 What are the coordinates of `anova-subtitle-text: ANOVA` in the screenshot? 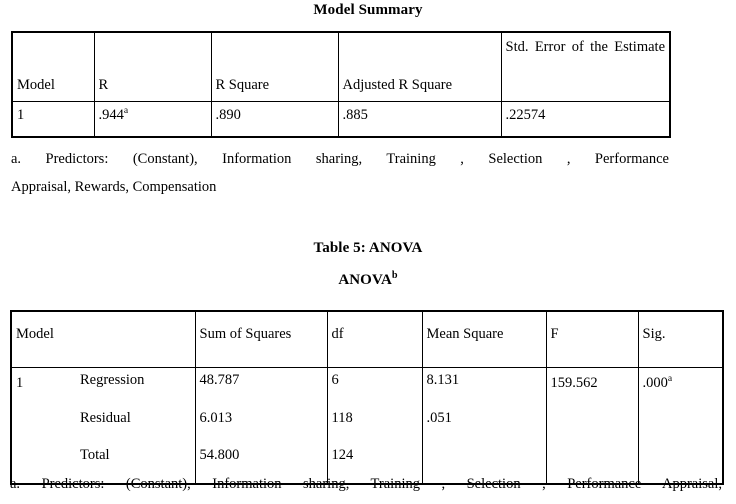 It's located at (365, 280).